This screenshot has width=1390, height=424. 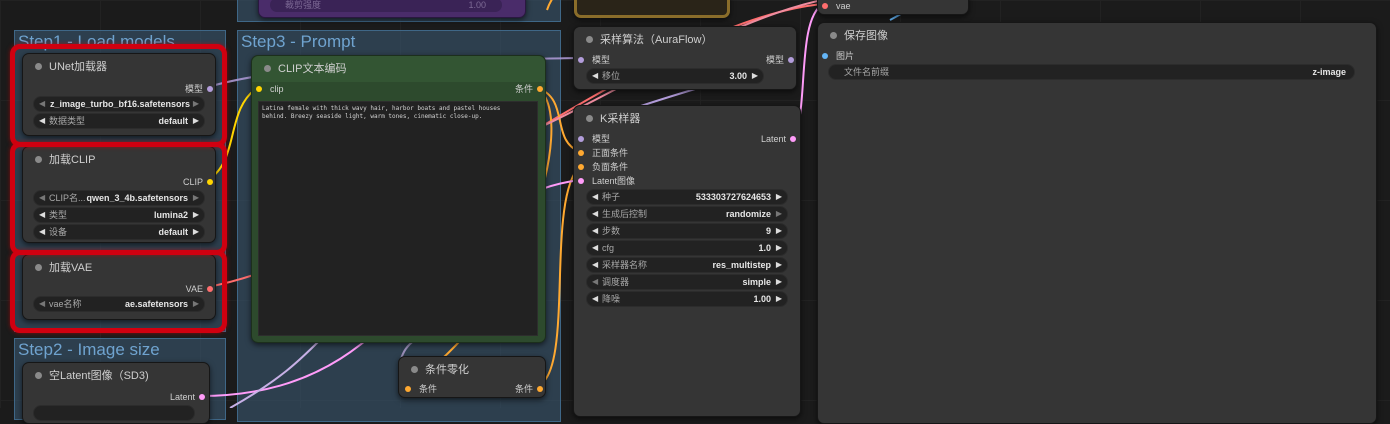 What do you see at coordinates (748, 214) in the screenshot?
I see `ksampler-control-value: randomize` at bounding box center [748, 214].